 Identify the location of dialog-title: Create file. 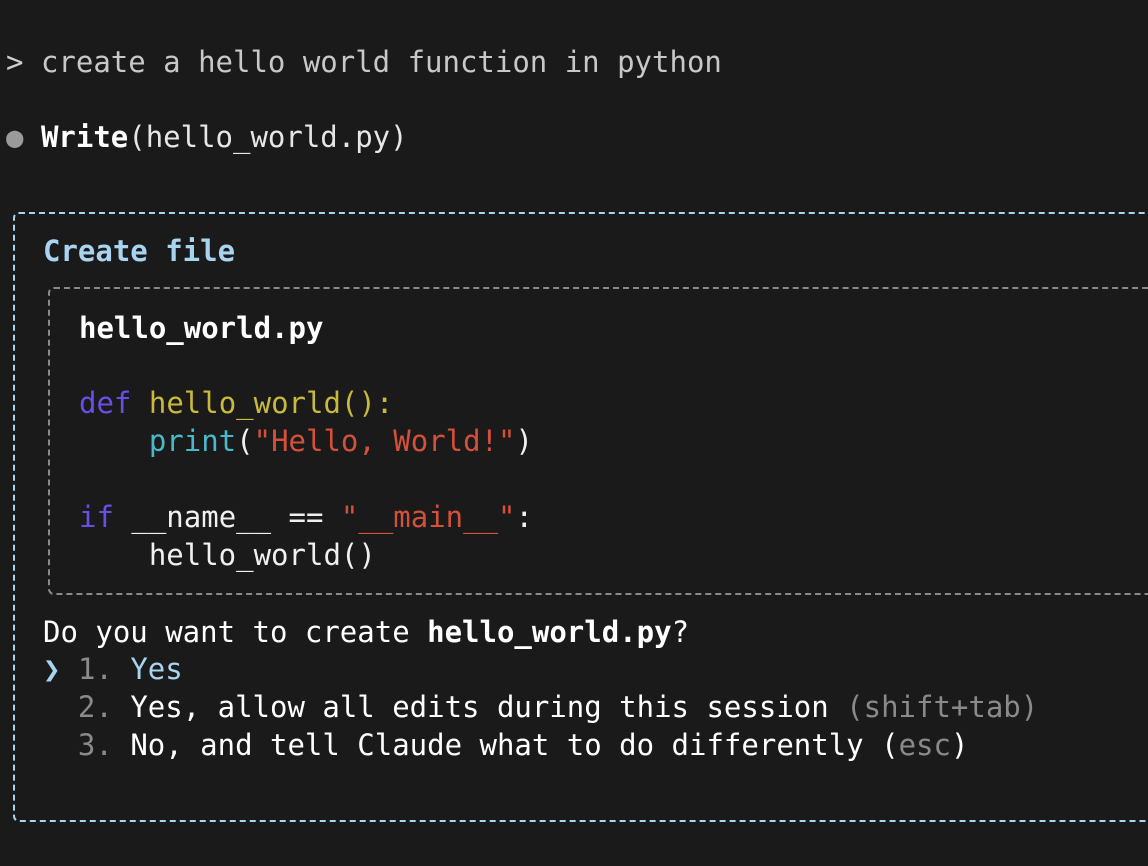
(139, 251).